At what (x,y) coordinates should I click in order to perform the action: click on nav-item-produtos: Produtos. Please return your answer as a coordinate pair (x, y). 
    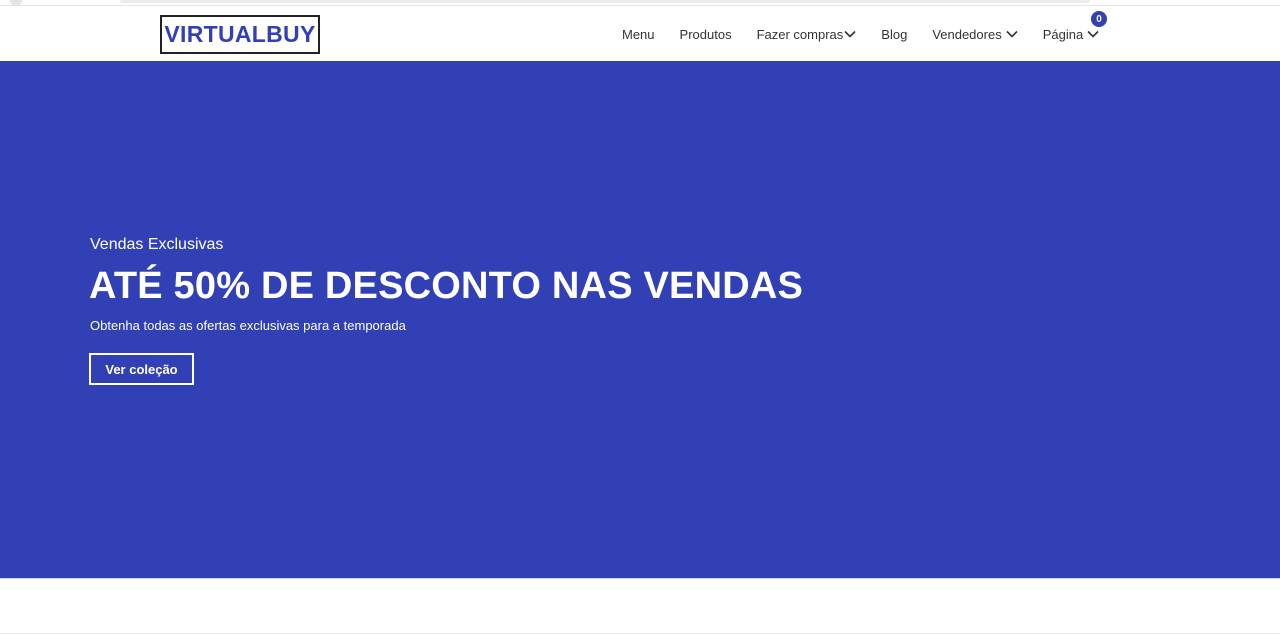
    Looking at the image, I should click on (706, 34).